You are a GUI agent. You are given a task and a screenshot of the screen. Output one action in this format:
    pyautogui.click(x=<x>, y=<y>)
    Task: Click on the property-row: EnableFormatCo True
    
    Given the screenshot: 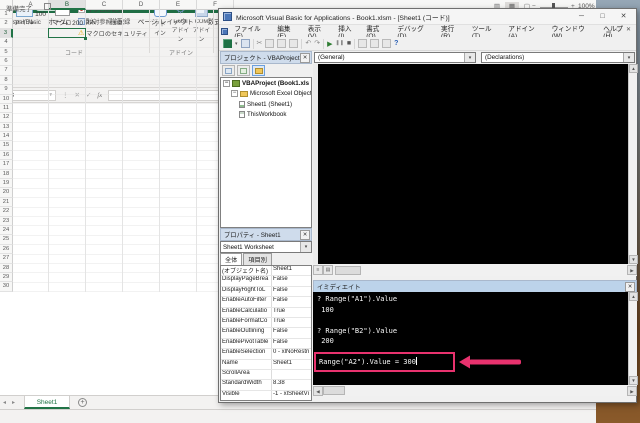 What is the action you would take?
    pyautogui.click(x=266, y=323)
    